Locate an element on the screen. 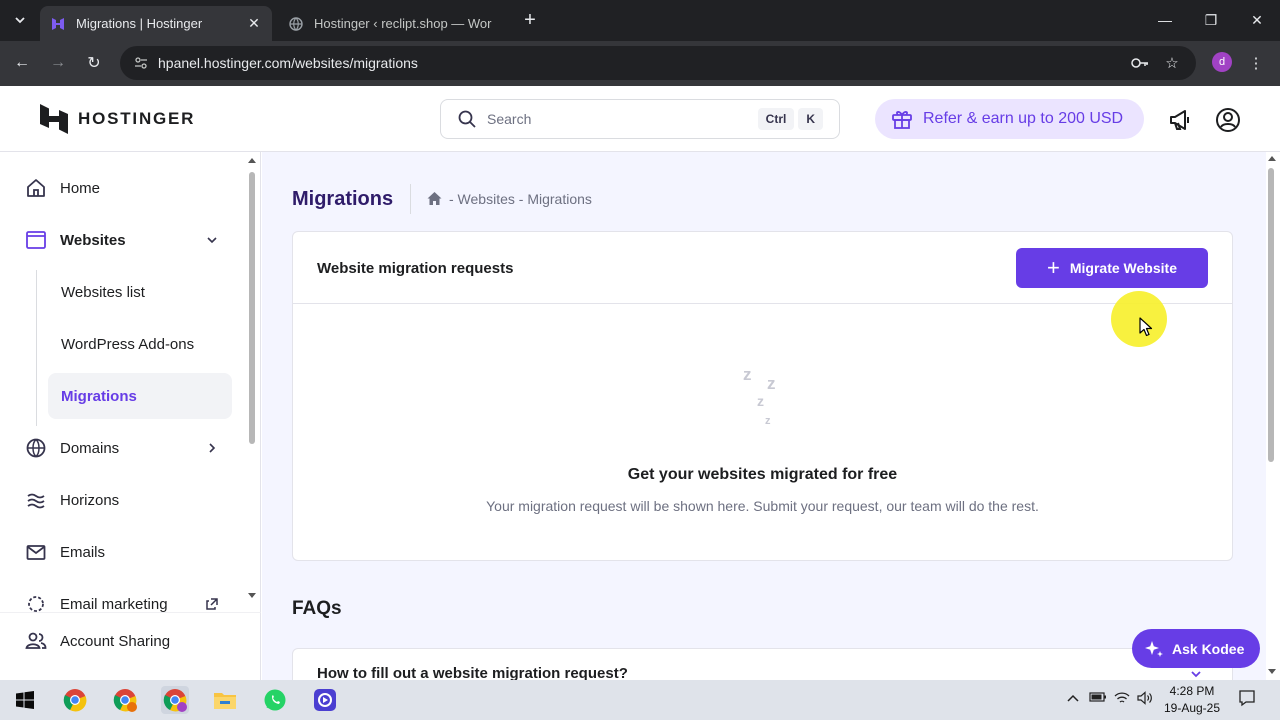  speaker-icon is located at coordinates (1145, 699).